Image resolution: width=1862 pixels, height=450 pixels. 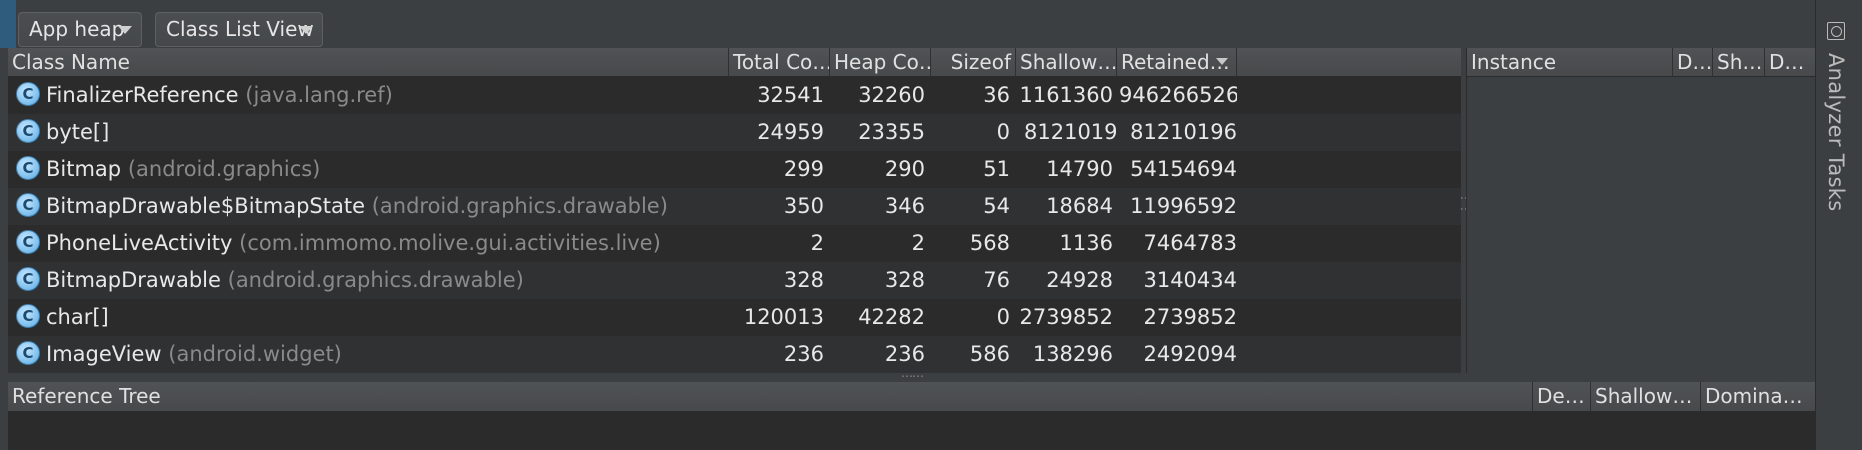 What do you see at coordinates (891, 132) in the screenshot?
I see `heap-count-cell: 23355` at bounding box center [891, 132].